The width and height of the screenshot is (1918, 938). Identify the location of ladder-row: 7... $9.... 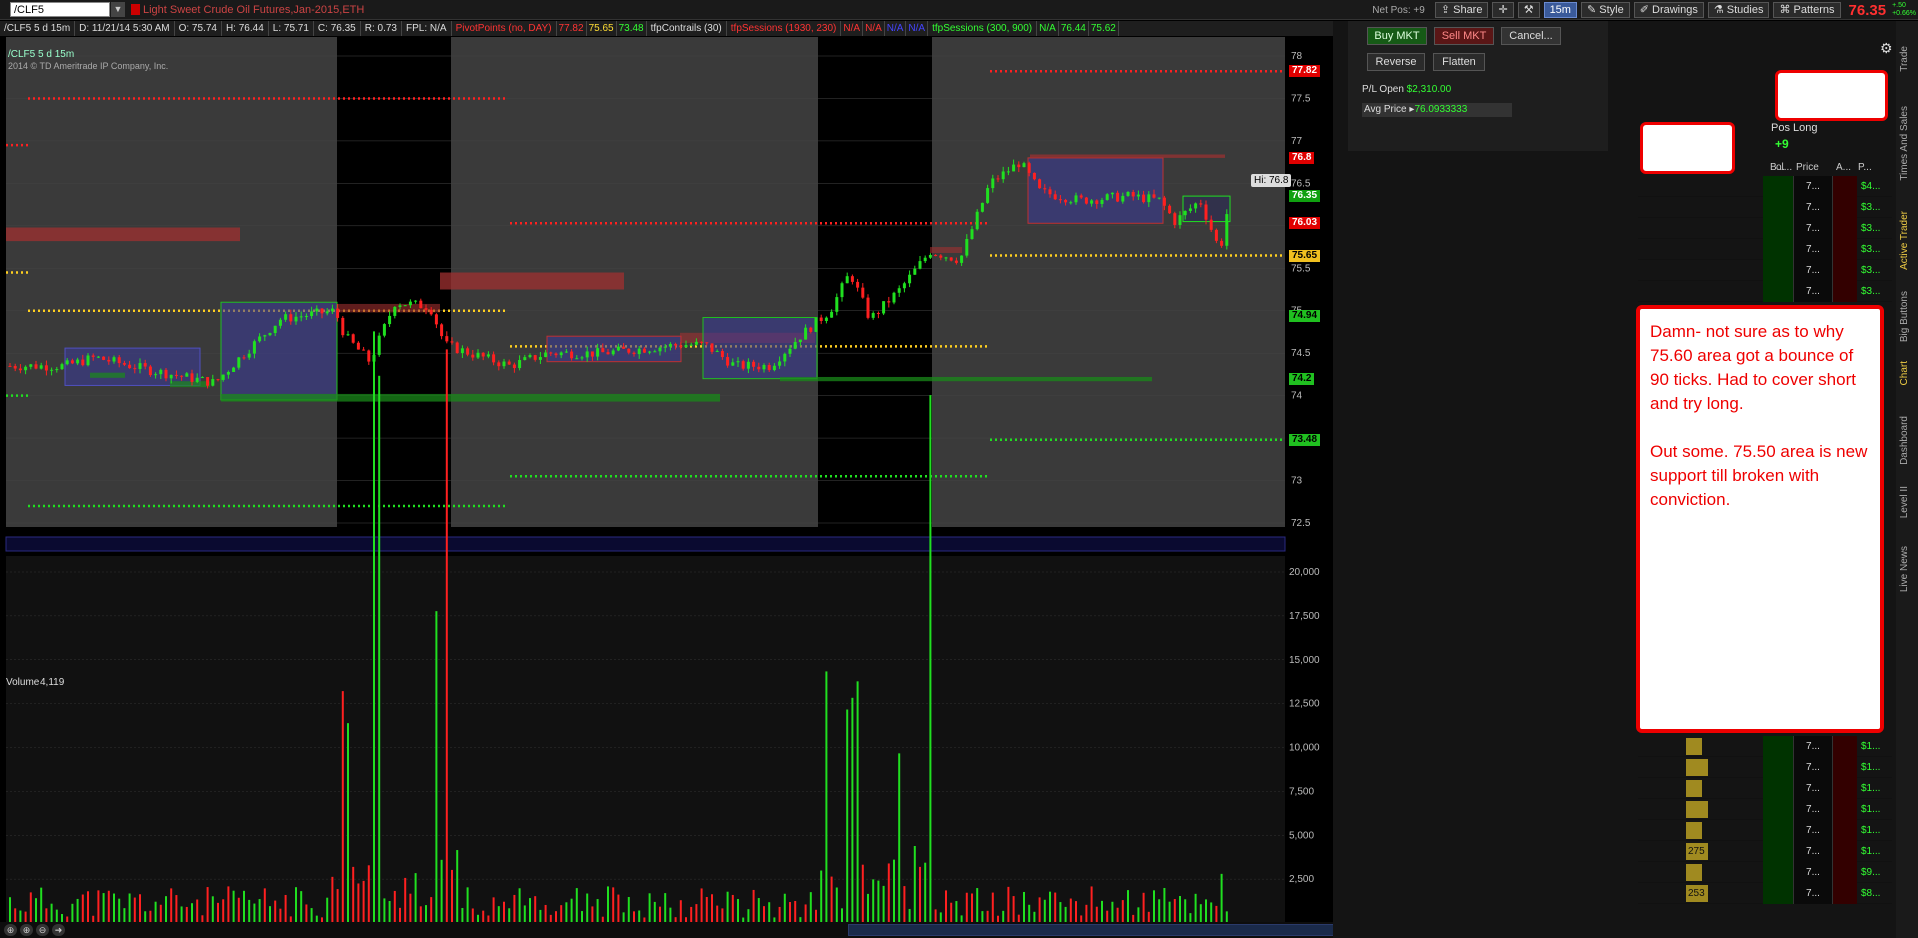
(1765, 872).